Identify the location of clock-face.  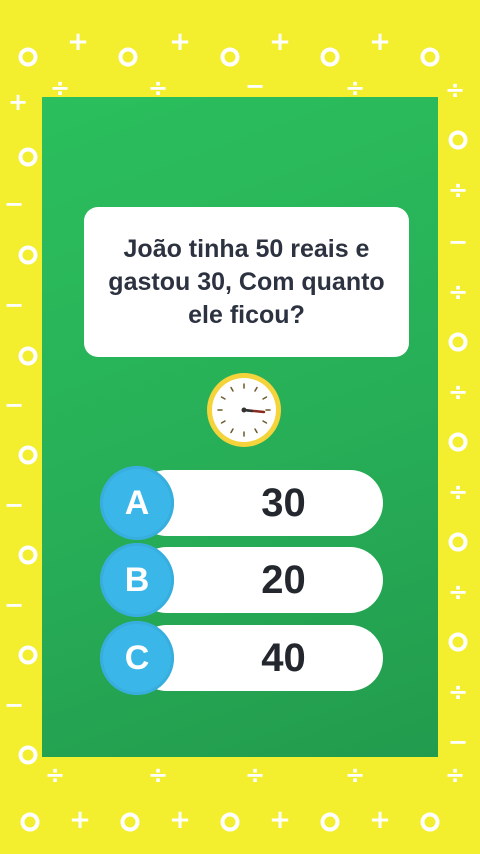
(244, 410).